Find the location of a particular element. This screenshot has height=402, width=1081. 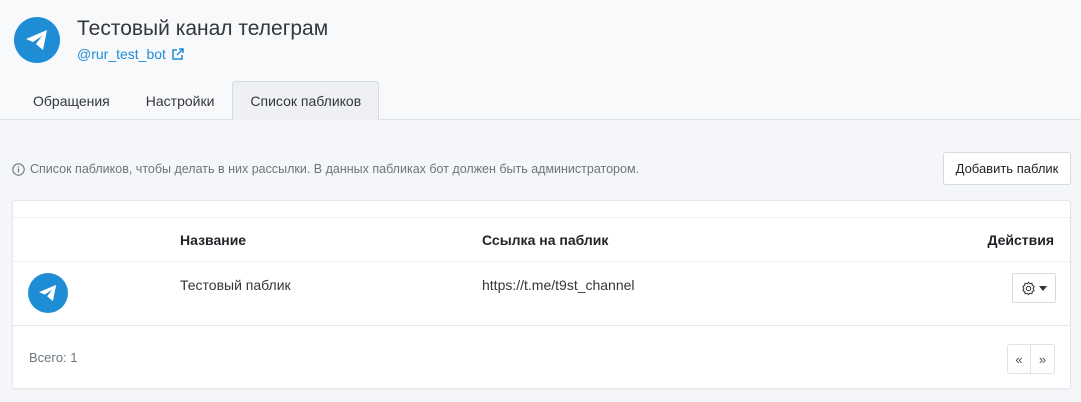

tab-appeals: Обращения is located at coordinates (71, 100).